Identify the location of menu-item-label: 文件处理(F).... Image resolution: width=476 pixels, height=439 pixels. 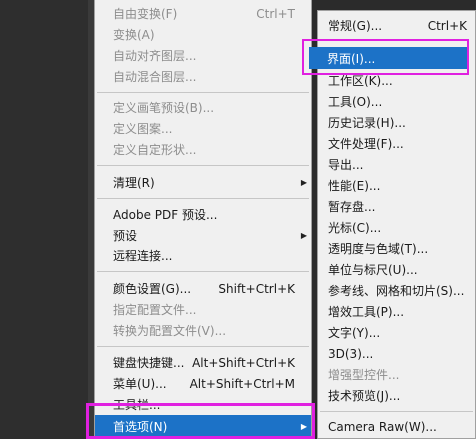
(366, 144).